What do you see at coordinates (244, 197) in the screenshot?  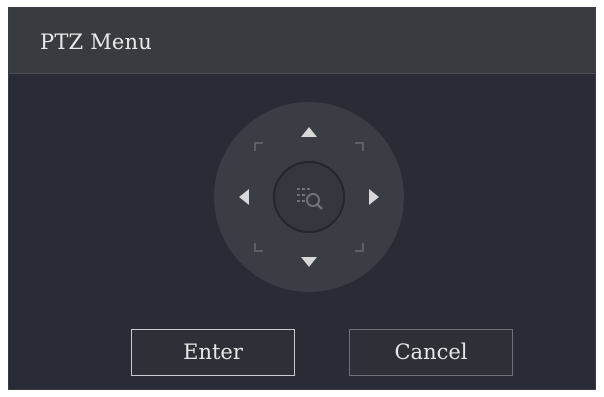 I see `arrow-left-icon` at bounding box center [244, 197].